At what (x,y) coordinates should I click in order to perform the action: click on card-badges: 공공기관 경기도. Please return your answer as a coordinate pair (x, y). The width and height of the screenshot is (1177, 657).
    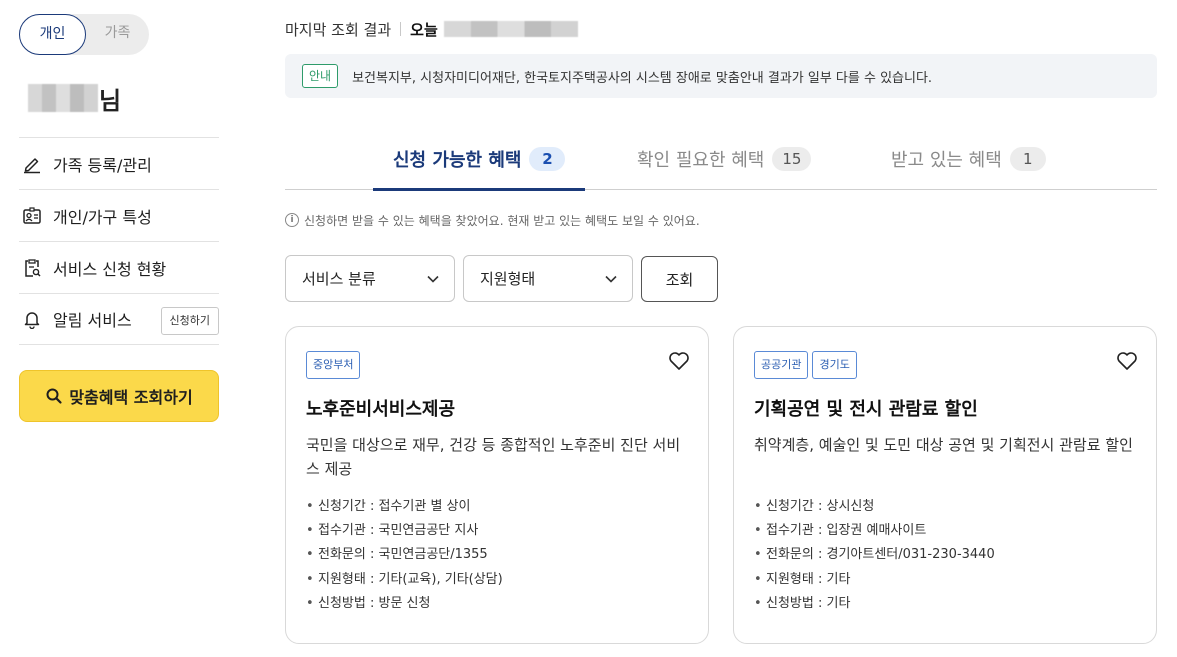
    Looking at the image, I should click on (807, 365).